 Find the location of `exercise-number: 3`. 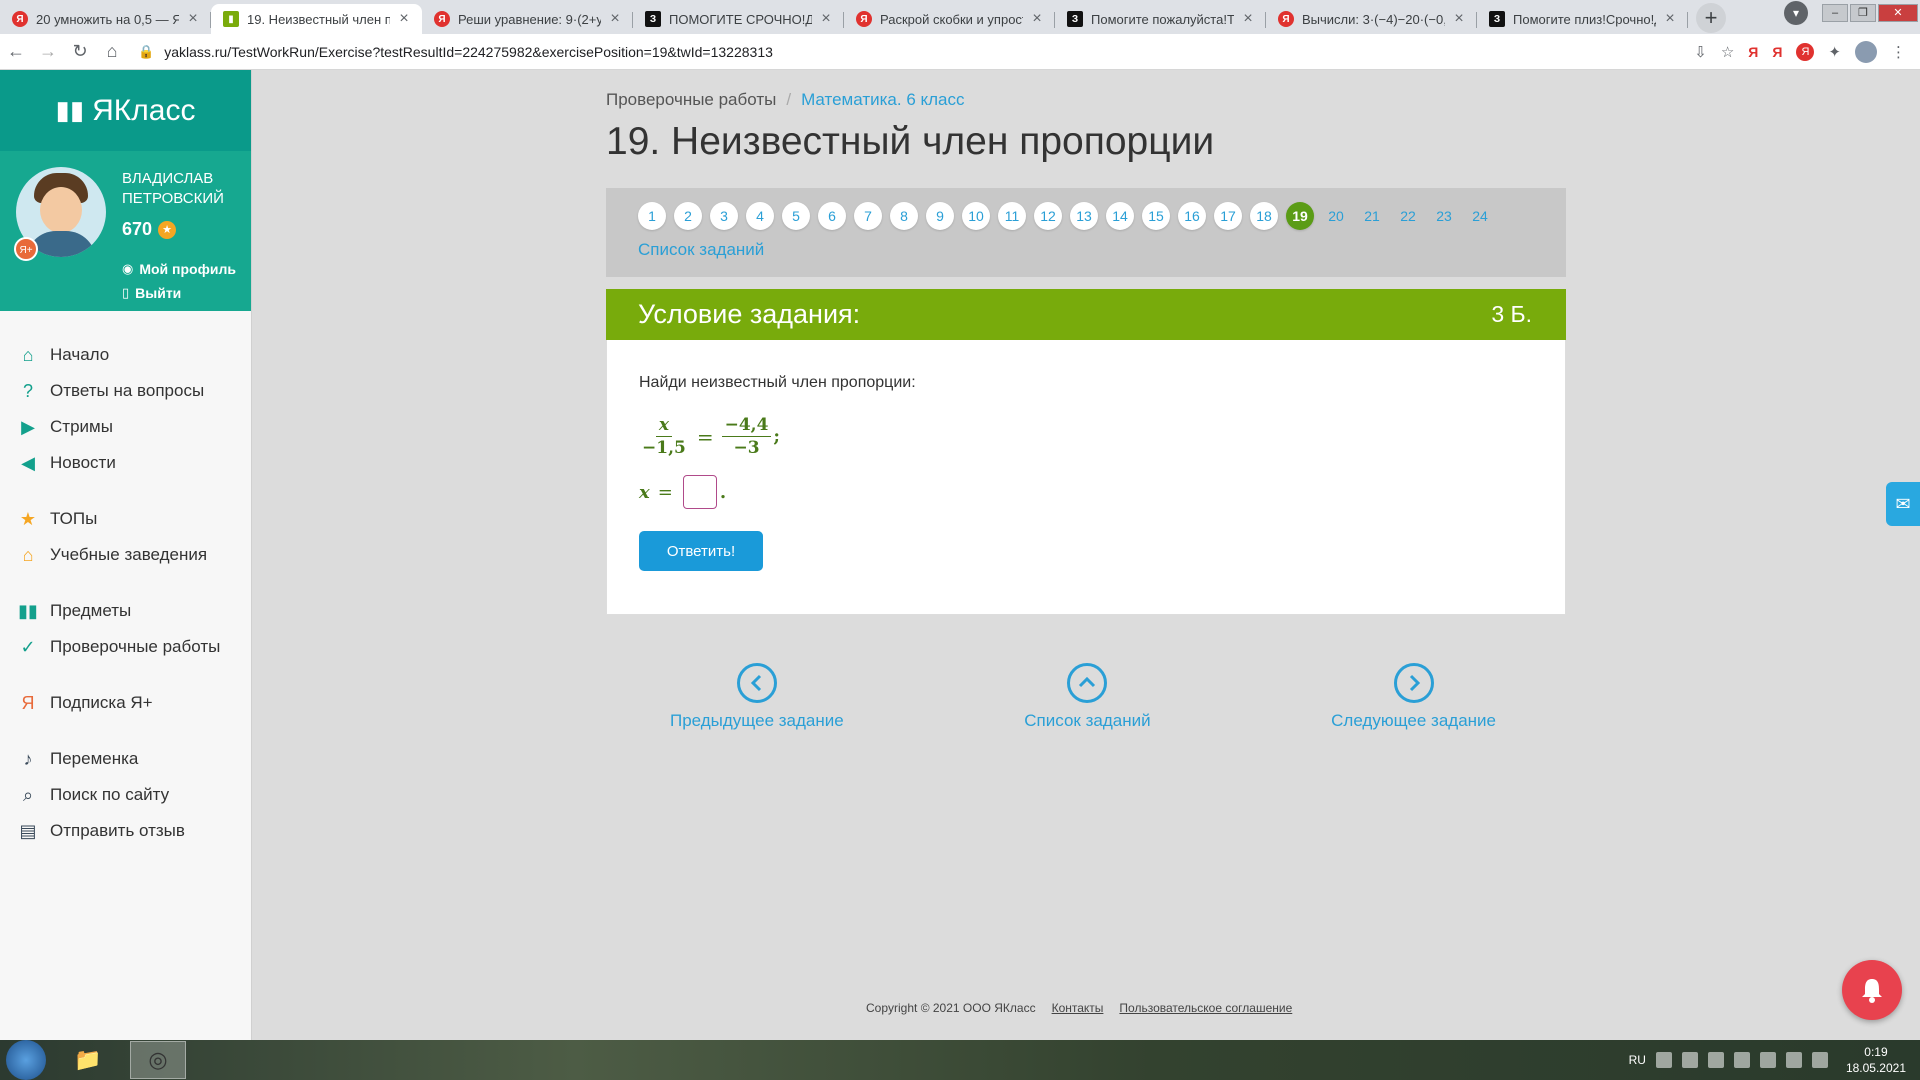

exercise-number: 3 is located at coordinates (724, 216).